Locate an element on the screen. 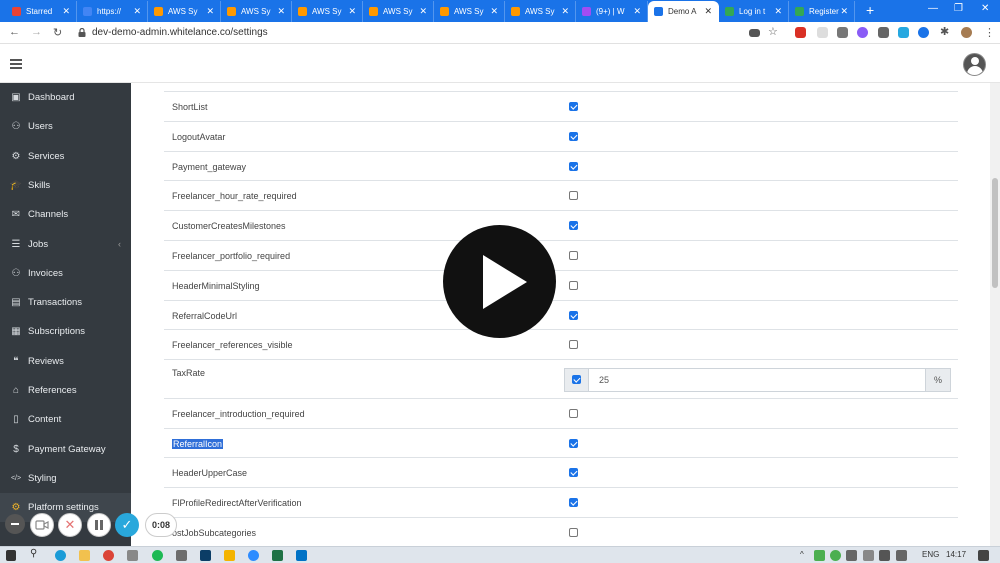 This screenshot has height=563, width=1000. zoom-icon is located at coordinates (253, 555).